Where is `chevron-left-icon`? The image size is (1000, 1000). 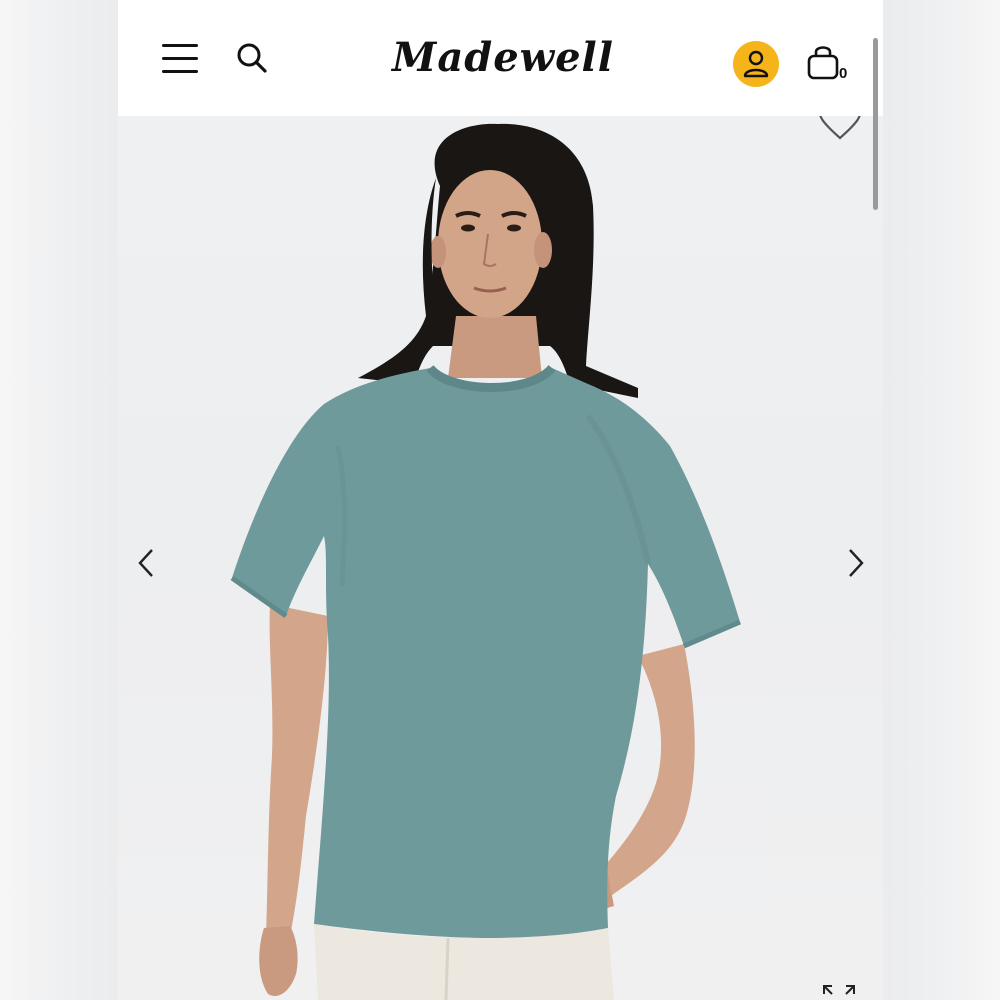 chevron-left-icon is located at coordinates (145, 563).